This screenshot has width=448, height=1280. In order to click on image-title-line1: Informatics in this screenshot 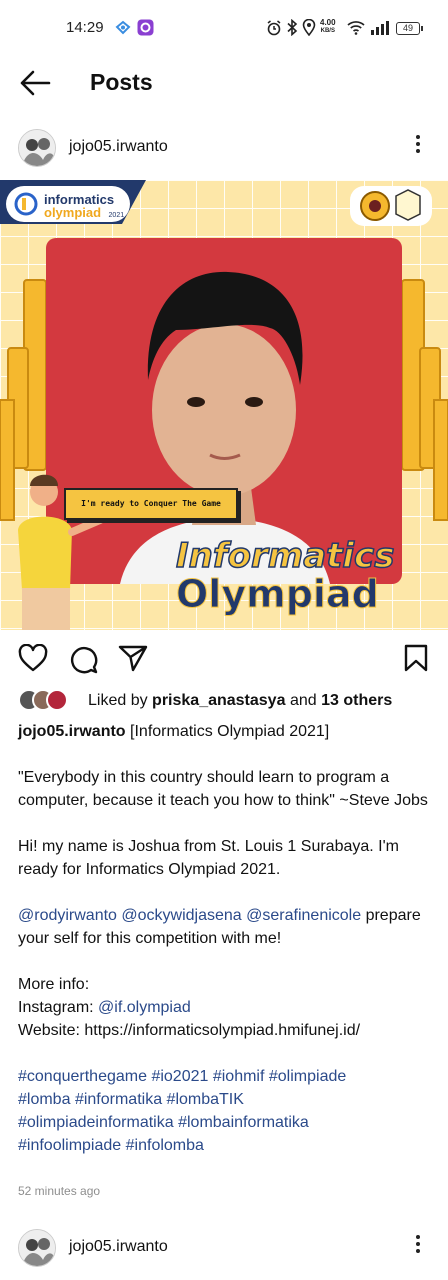, I will do `click(285, 556)`.